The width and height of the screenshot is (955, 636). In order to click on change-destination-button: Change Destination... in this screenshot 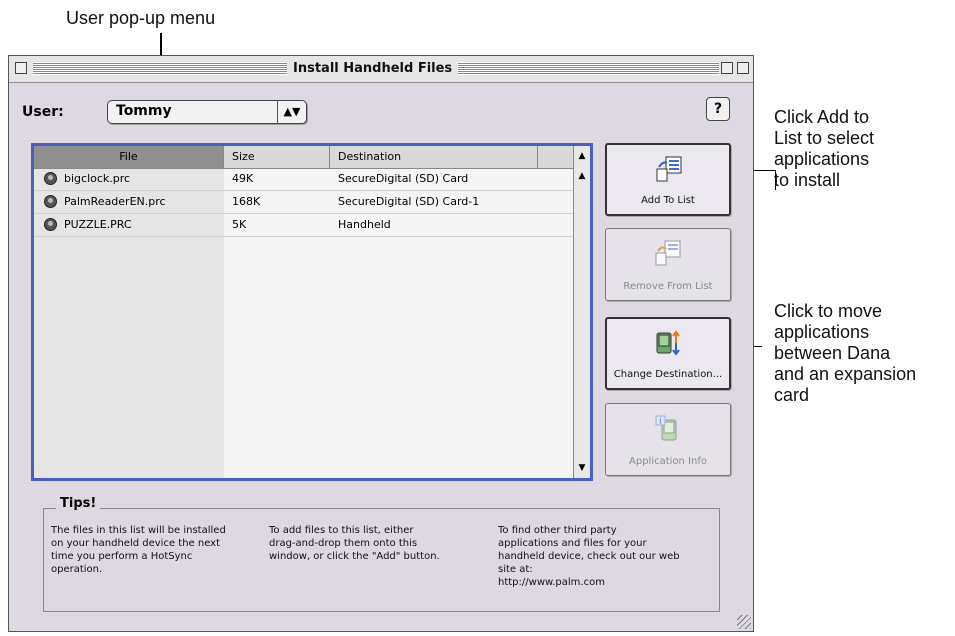, I will do `click(668, 353)`.